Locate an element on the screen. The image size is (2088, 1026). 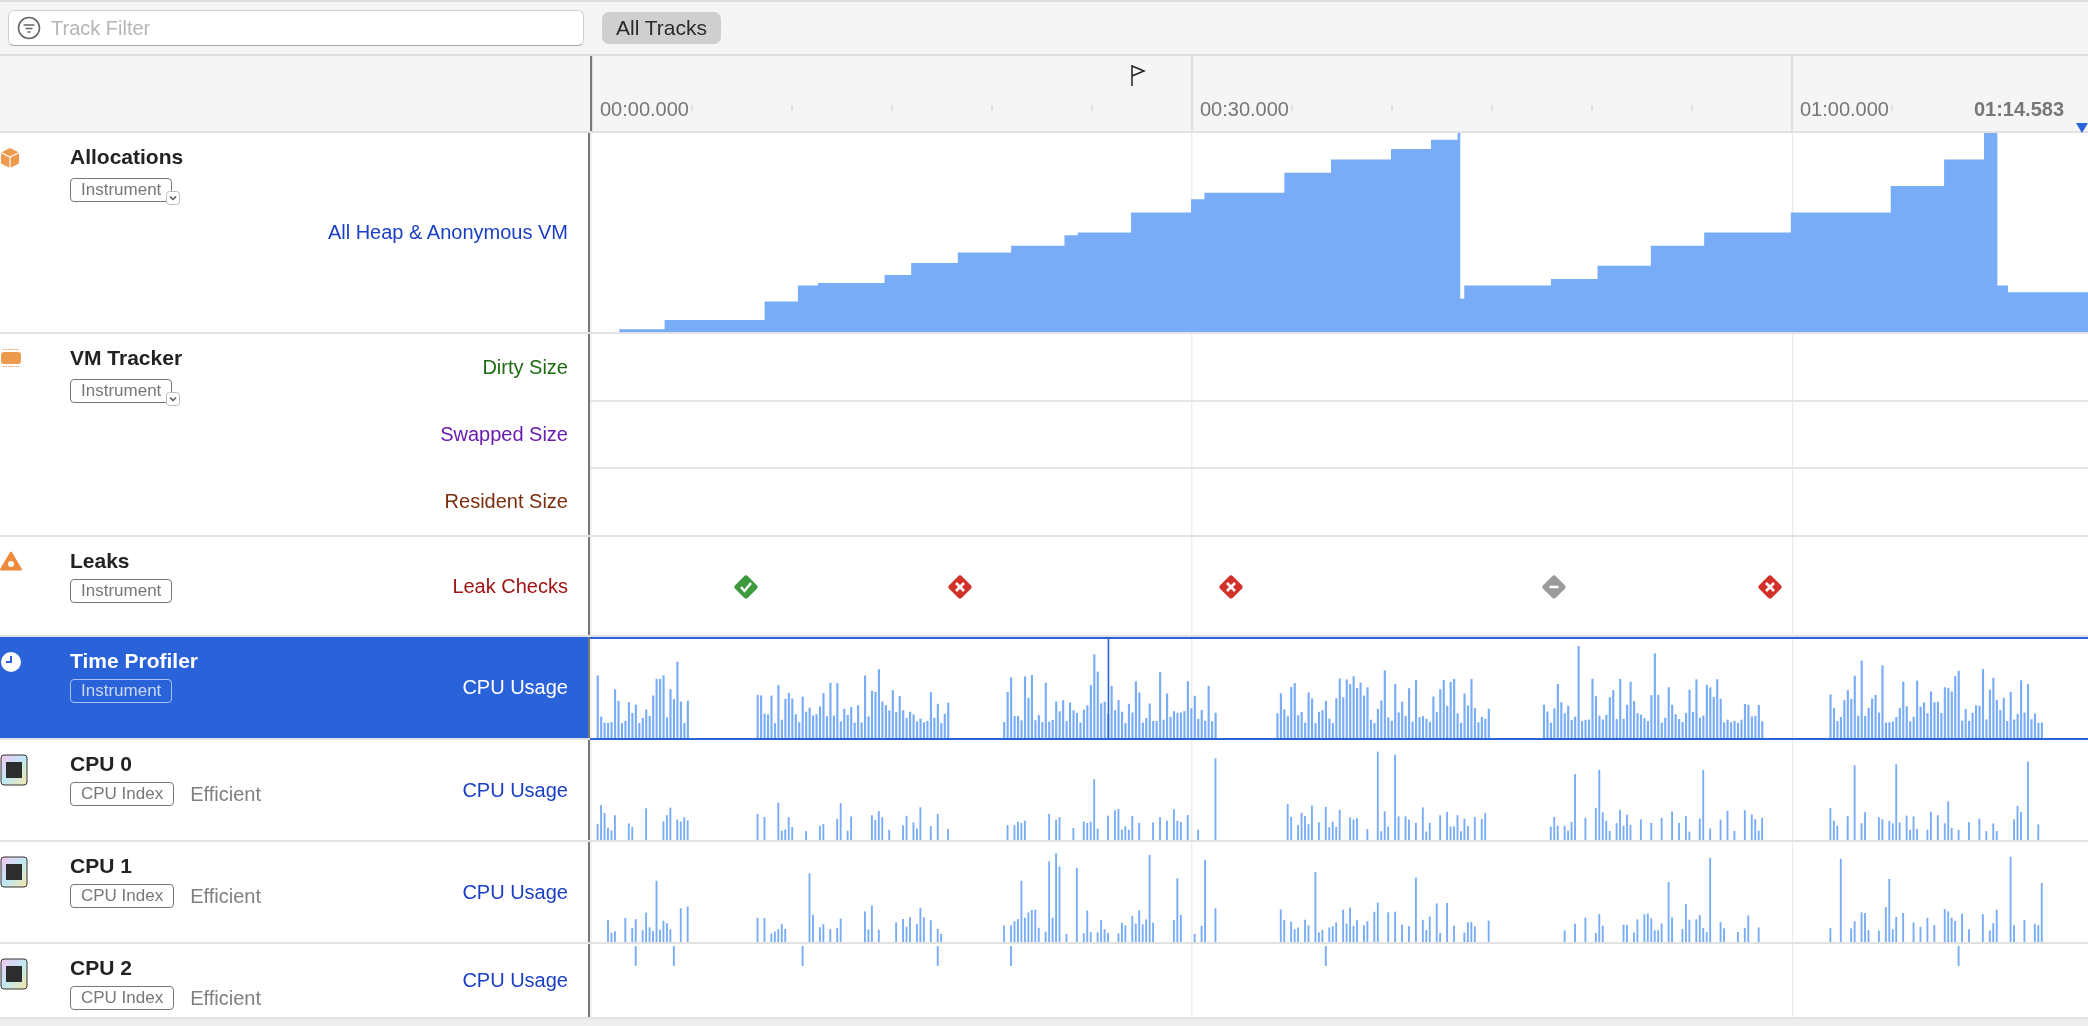
track-header: CPU 0 CPU Index Efficient CPU Usage is located at coordinates (295, 790).